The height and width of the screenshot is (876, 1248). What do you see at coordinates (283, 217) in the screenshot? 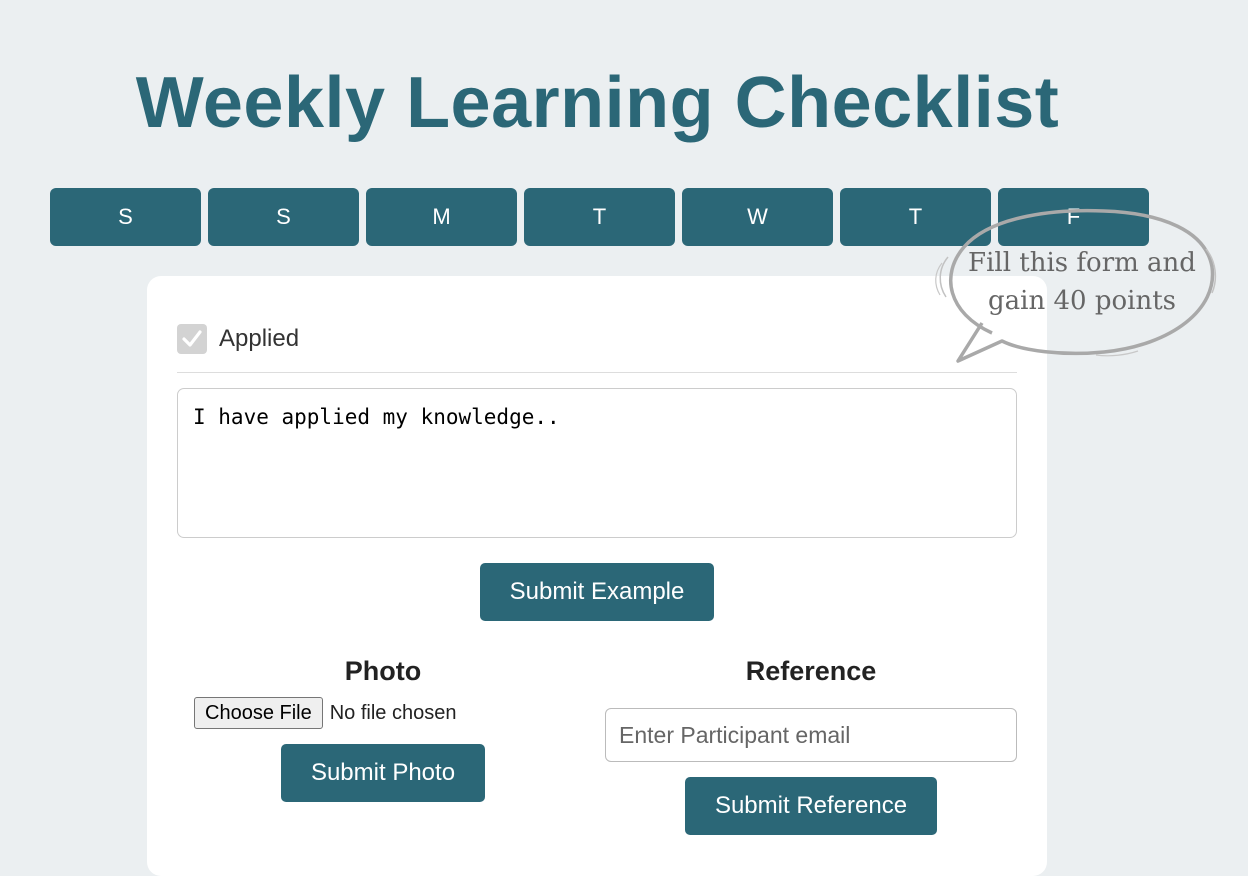
I see `day-tab-saturday: S` at bounding box center [283, 217].